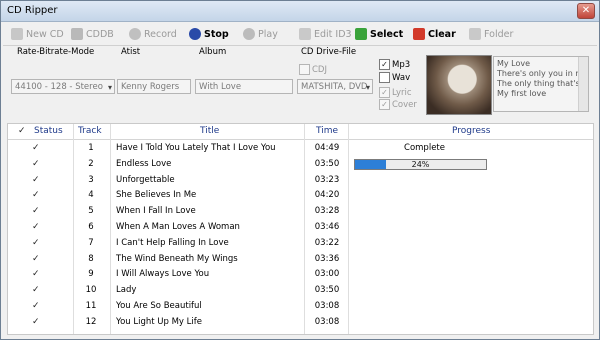  Describe the element at coordinates (91, 227) in the screenshot. I see `track-number: 6` at that location.